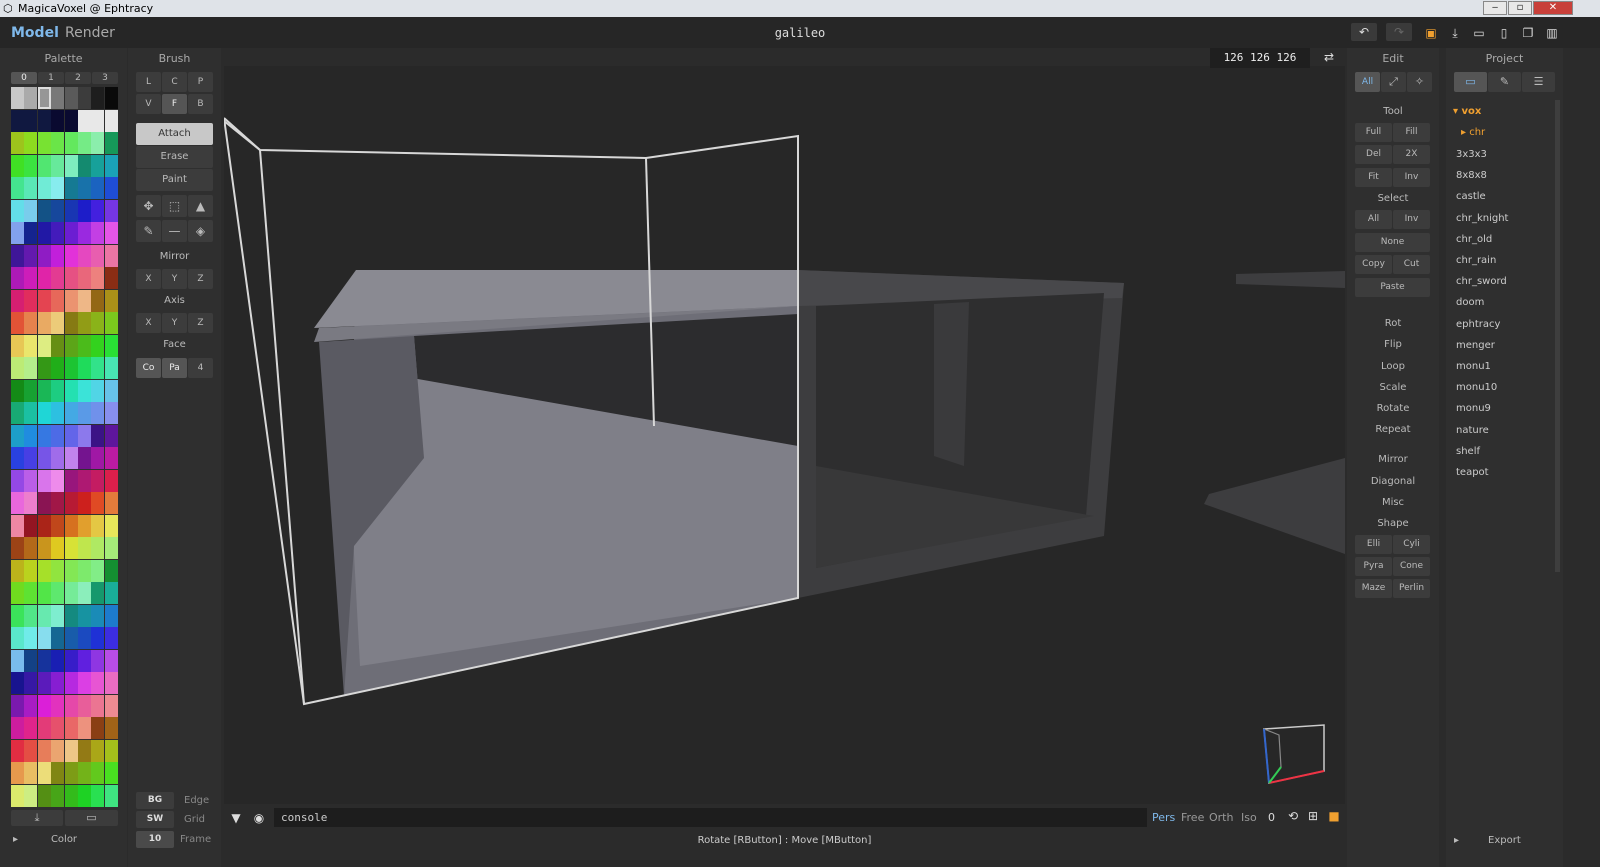  What do you see at coordinates (200, 82) in the screenshot?
I see `brush-type-p: P` at bounding box center [200, 82].